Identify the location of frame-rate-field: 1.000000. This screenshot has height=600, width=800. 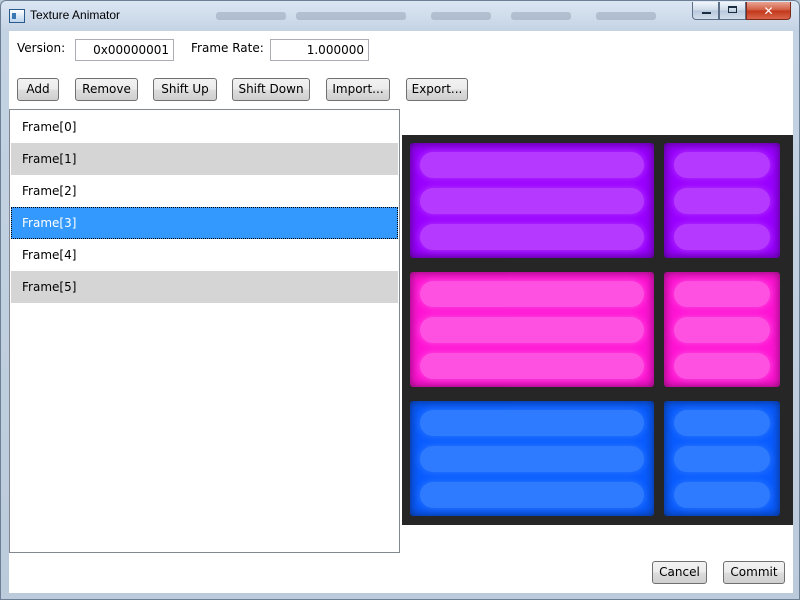
(319, 50).